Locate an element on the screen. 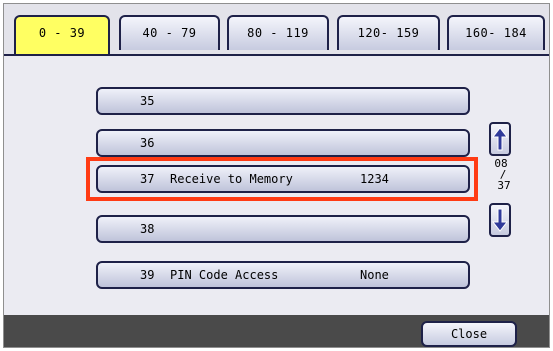  list-item-label: PIN Code Access is located at coordinates (224, 275).